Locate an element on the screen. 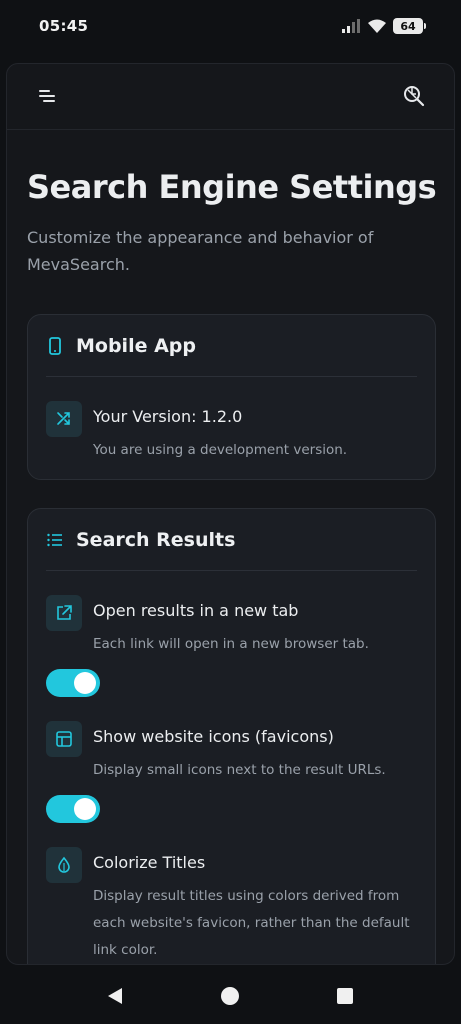 The height and width of the screenshot is (1024, 461). search-settings-icon is located at coordinates (414, 96).